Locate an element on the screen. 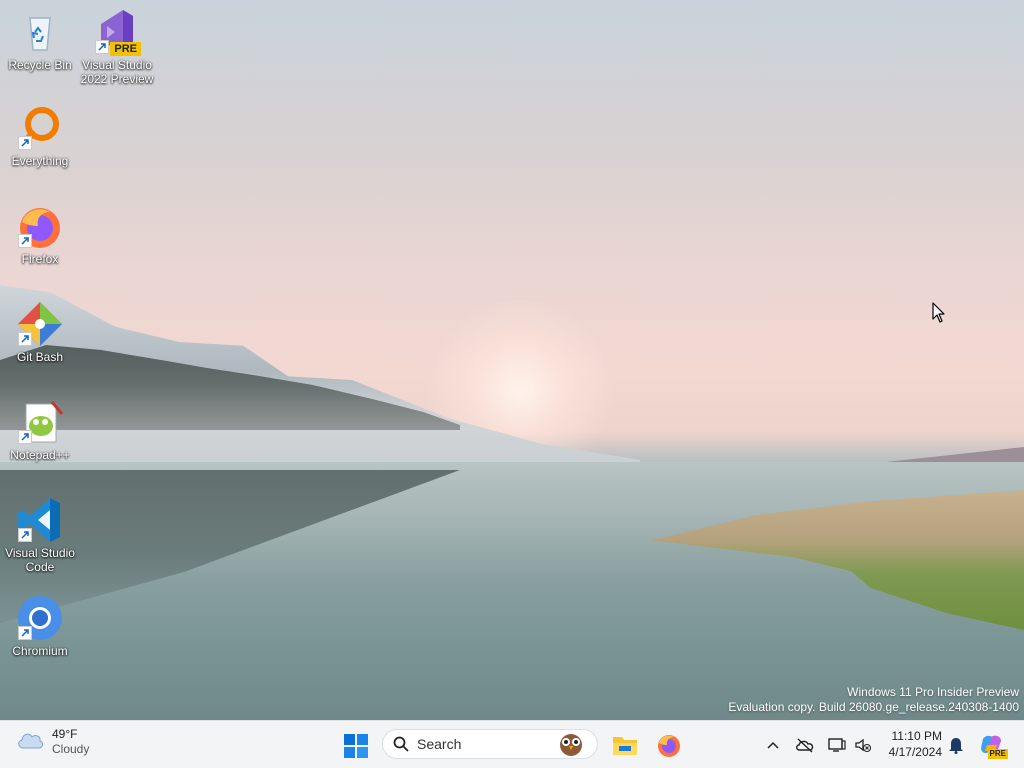 This screenshot has width=1024, height=768. display-settings-button is located at coordinates (837, 745).